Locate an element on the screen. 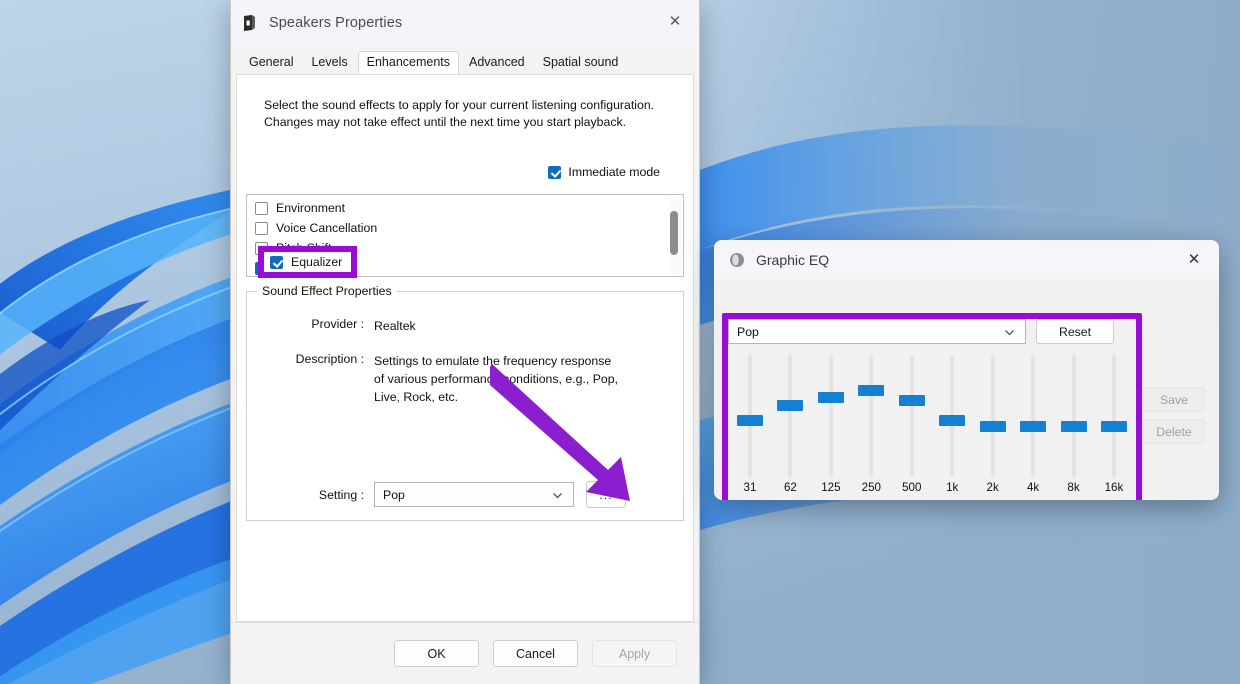 The height and width of the screenshot is (684, 1240). apply-button: Apply is located at coordinates (634, 653).